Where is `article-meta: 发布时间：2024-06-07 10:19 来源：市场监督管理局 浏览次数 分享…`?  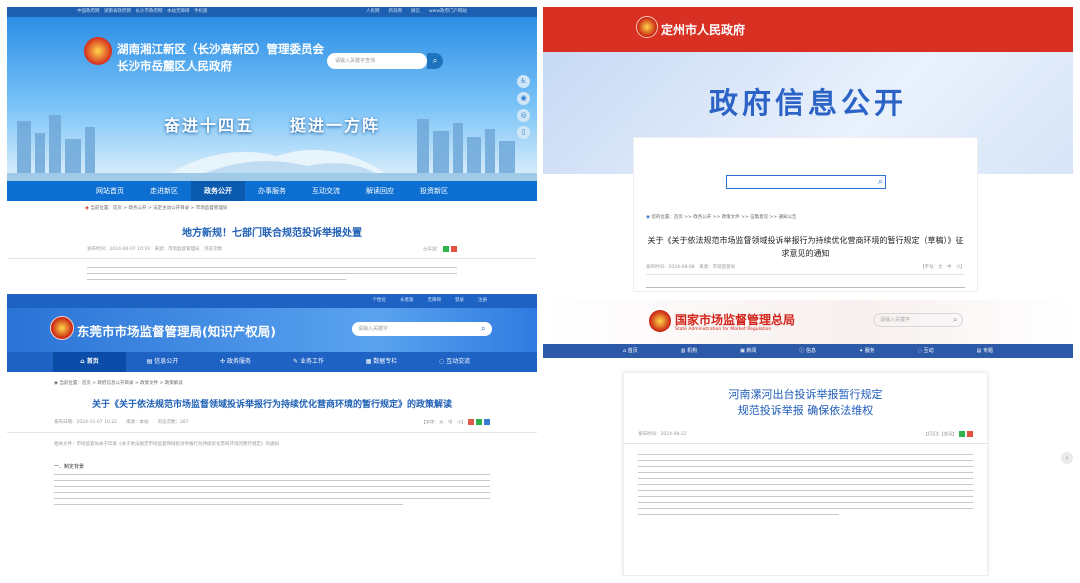
article-meta: 发布时间：2024-06-07 10:19 来源：市场监督管理局 浏览次数 分享… is located at coordinates (272, 252).